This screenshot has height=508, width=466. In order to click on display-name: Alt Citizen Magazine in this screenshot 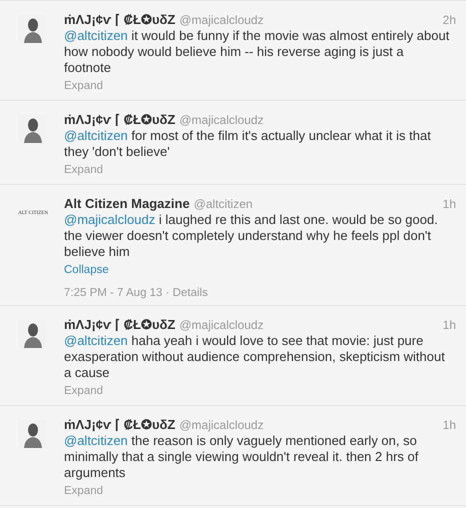, I will do `click(127, 203)`.